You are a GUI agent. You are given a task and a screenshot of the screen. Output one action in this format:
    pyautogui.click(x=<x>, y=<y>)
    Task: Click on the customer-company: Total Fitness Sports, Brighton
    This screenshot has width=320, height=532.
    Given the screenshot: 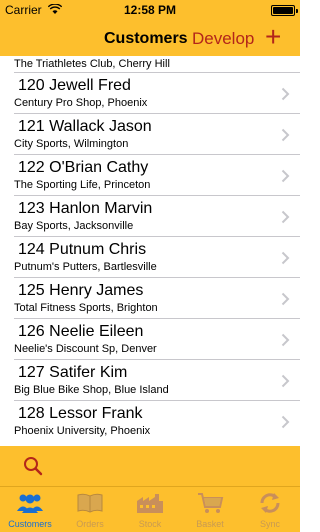 What is the action you would take?
    pyautogui.click(x=86, y=308)
    